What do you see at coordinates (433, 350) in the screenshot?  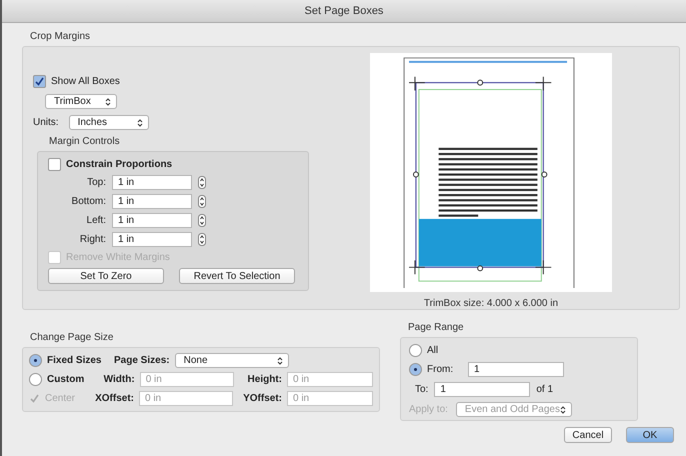 I see `radio-label: All` at bounding box center [433, 350].